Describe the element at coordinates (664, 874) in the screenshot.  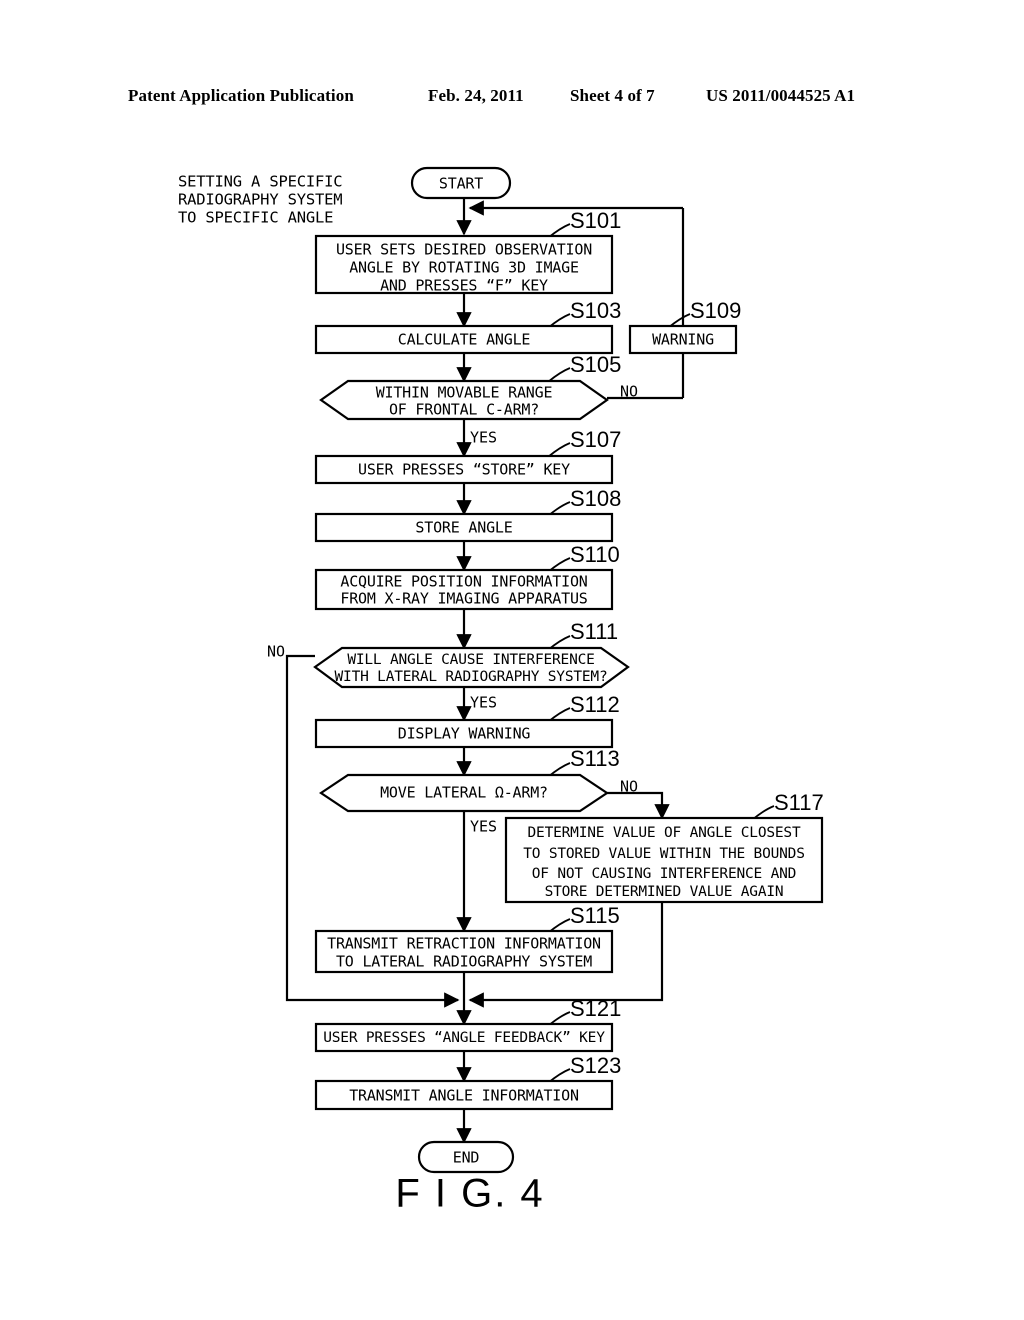
I see `s117-line-3: OF NOT CAUSING INTERFERENCE AND` at that location.